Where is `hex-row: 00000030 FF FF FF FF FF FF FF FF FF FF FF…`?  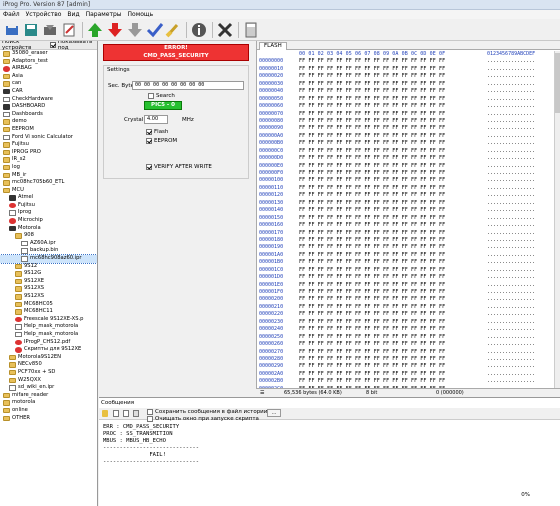
hex-row: 00000030 FF FF FF FF FF FF FF FF FF FF FF… is located at coordinates (408, 84).